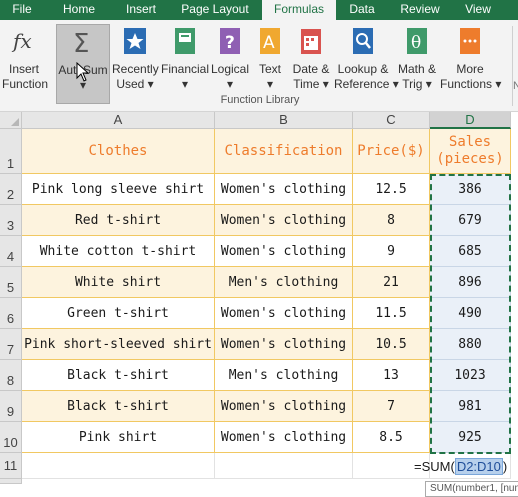 This screenshot has height=497, width=518. Describe the element at coordinates (311, 41) in the screenshot. I see `date-time-calendar-icon` at that location.